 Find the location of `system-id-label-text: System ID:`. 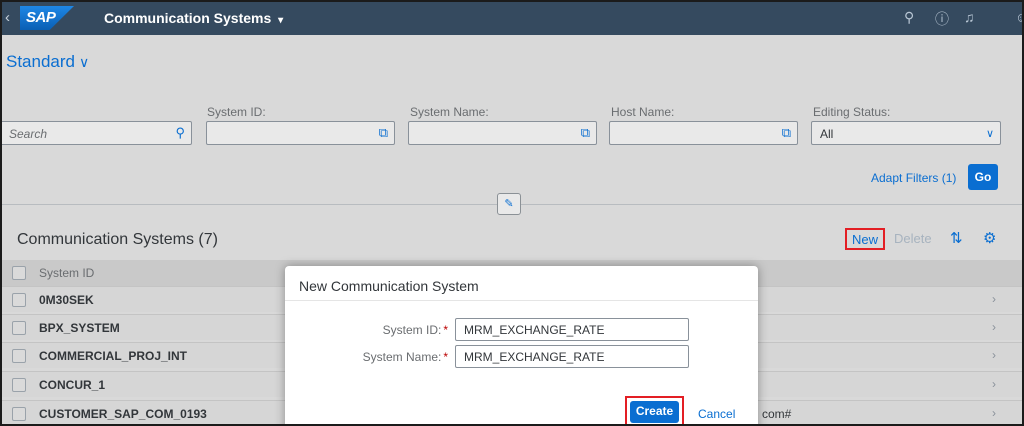

system-id-label-text: System ID: is located at coordinates (412, 330).